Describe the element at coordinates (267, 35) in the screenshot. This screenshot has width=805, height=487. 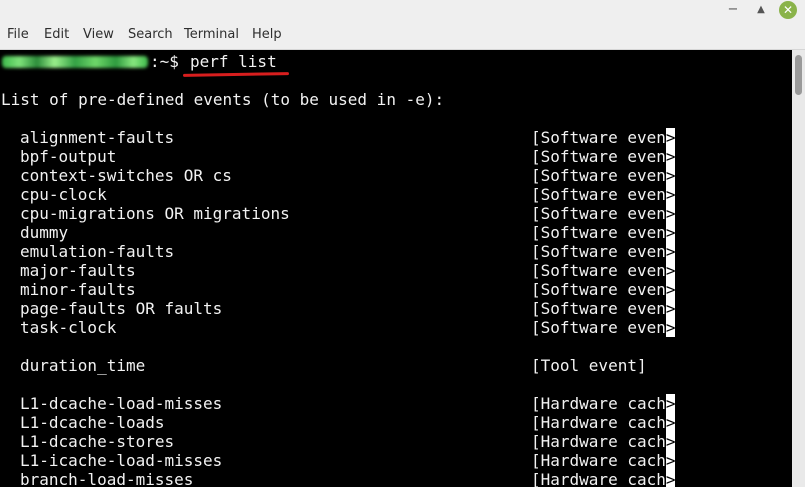
I see `menu-help: Help` at that location.